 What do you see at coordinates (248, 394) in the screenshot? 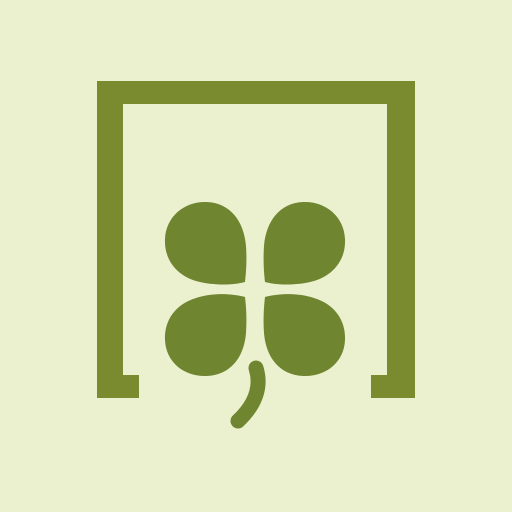
I see `clover-stem` at bounding box center [248, 394].